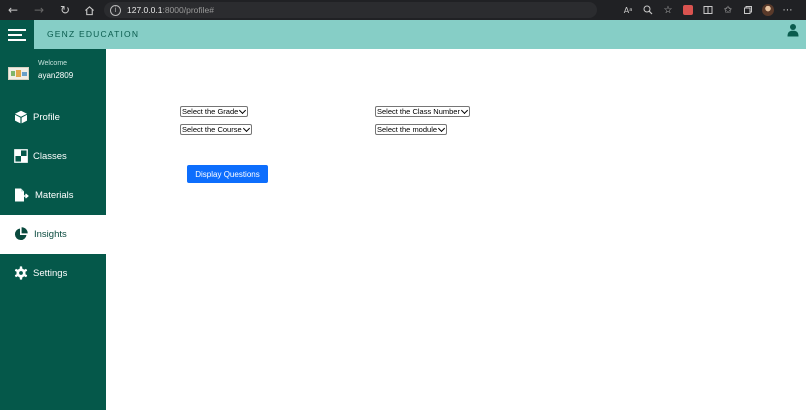 The height and width of the screenshot is (410, 806). What do you see at coordinates (788, 10) in the screenshot?
I see `more-icon: ⋯` at bounding box center [788, 10].